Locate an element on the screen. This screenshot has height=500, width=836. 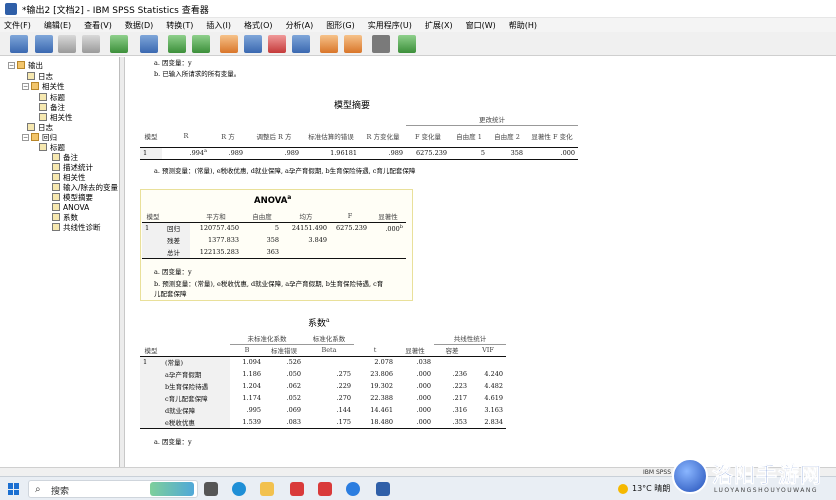
collinearity-header: 共线性统计 is located at coordinates (470, 338).